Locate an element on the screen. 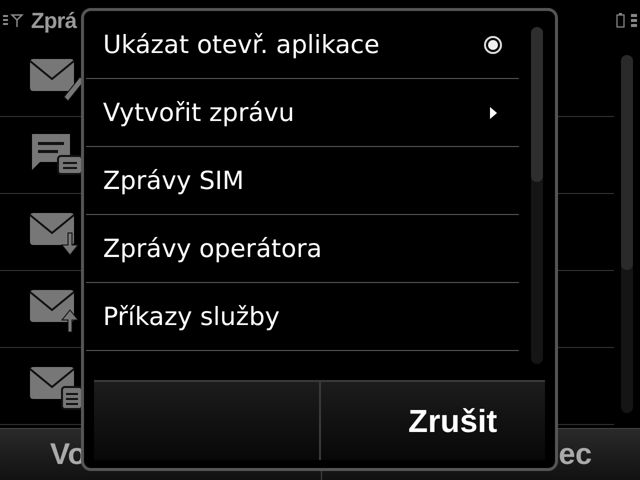 This screenshot has height=480, width=640. blank-button is located at coordinates (206, 420).